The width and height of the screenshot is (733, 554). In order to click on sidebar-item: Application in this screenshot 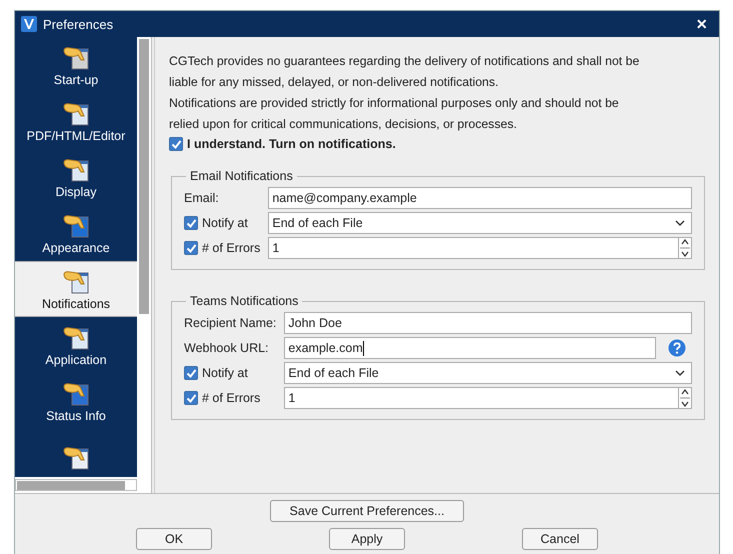, I will do `click(76, 345)`.